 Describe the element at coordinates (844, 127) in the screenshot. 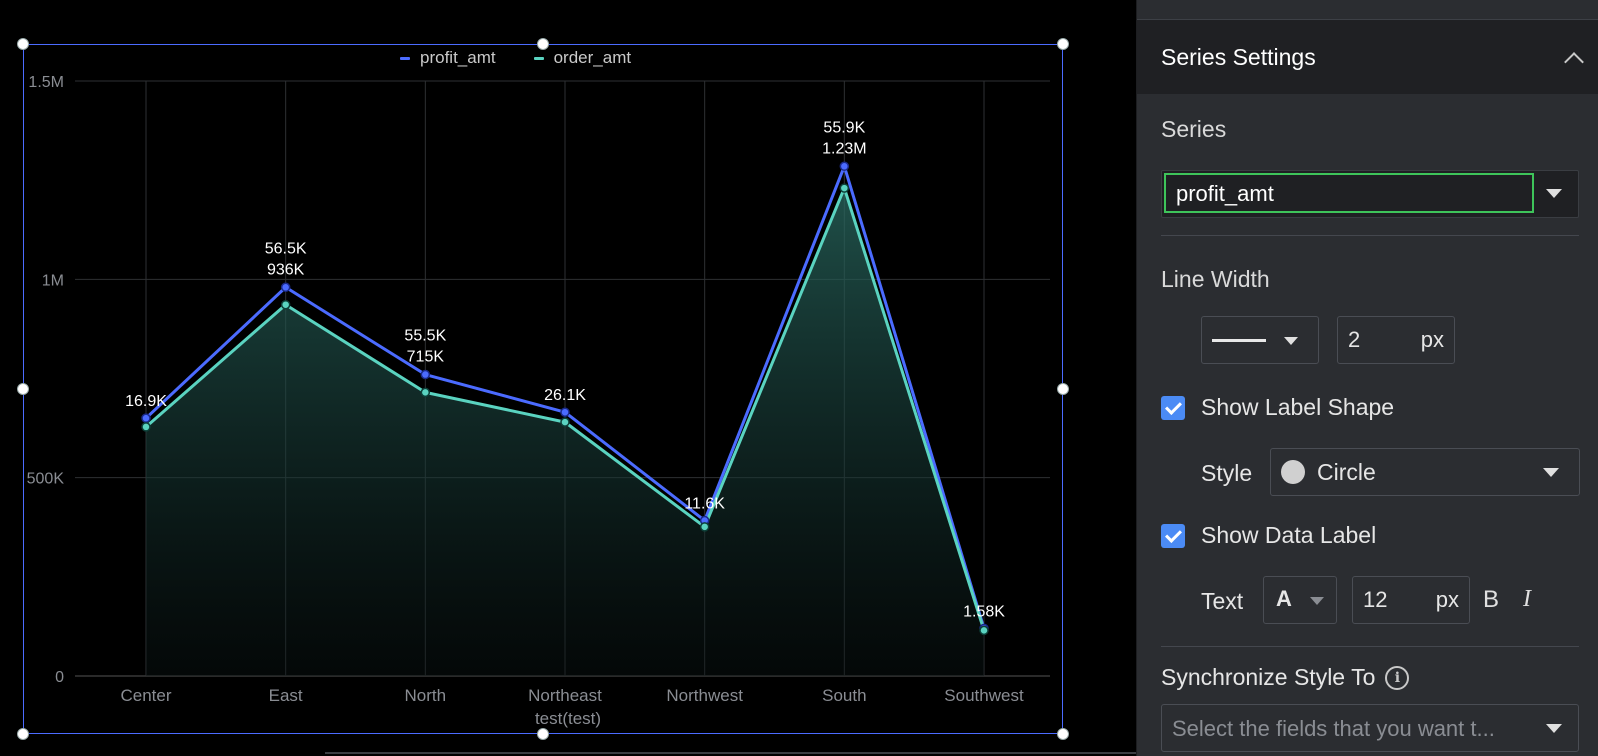

I see `data-label-profit-amt: 55.9K` at that location.